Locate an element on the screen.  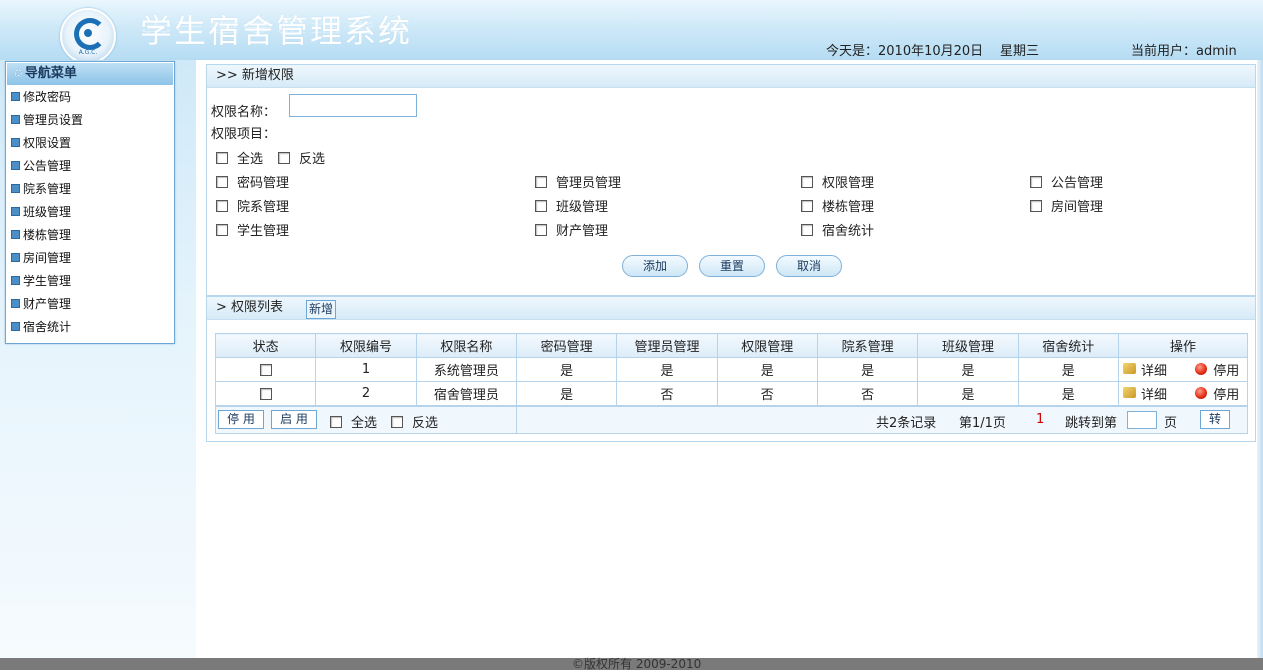
sidebar-item-permission-settings: 权限设置 is located at coordinates (90, 143).